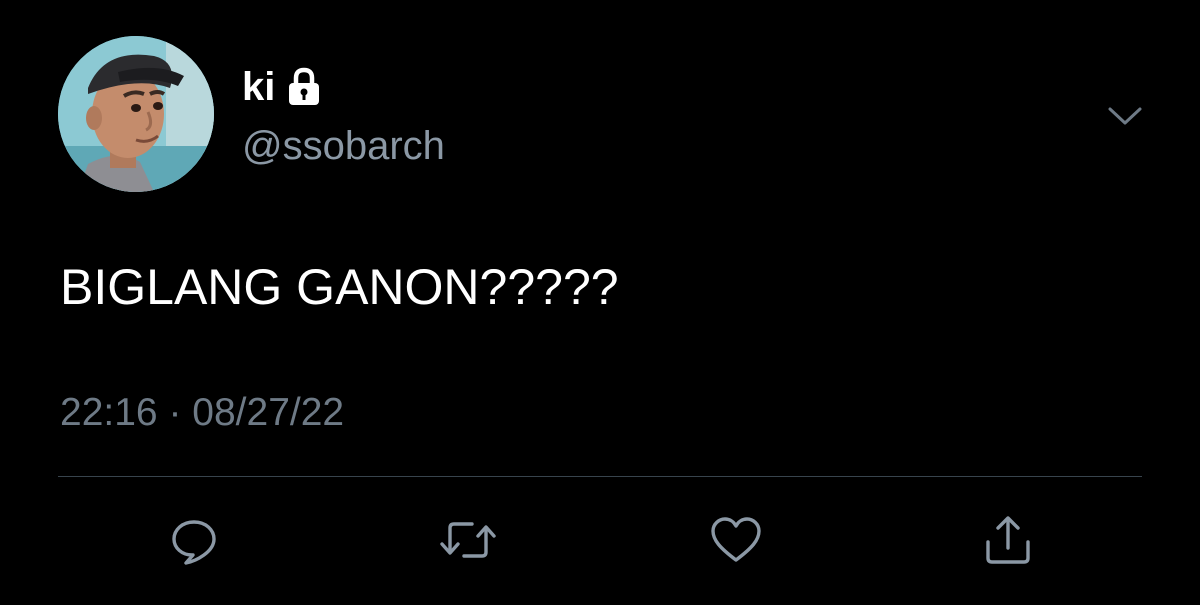 The width and height of the screenshot is (1200, 605). I want to click on avatar, so click(136, 114).